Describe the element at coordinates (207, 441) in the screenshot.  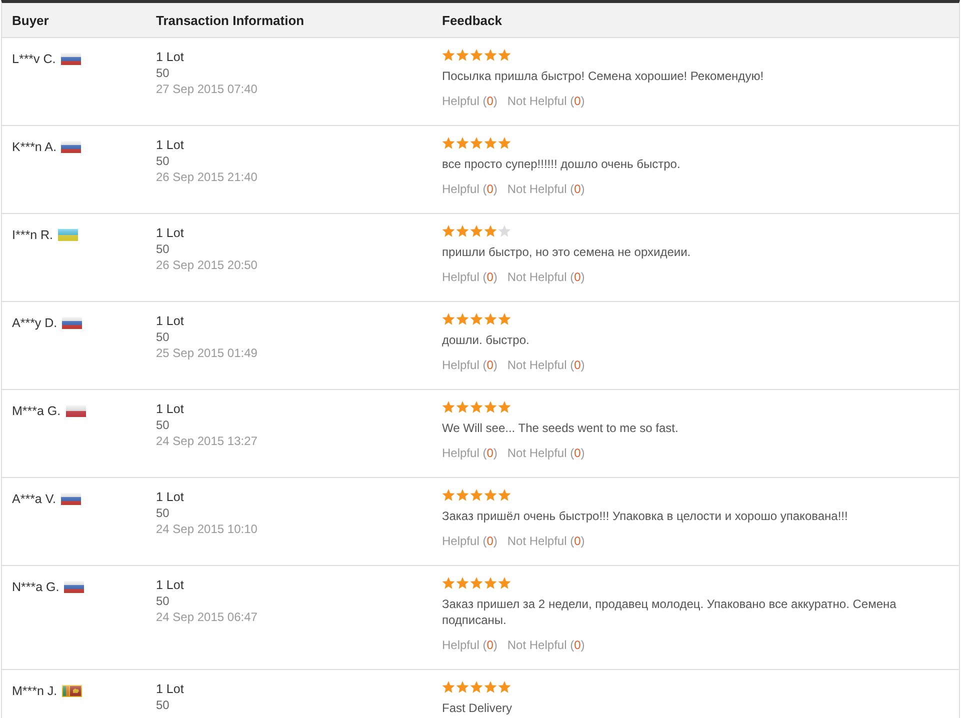
I see `date-text: 24 Sep 2015 13:27` at that location.